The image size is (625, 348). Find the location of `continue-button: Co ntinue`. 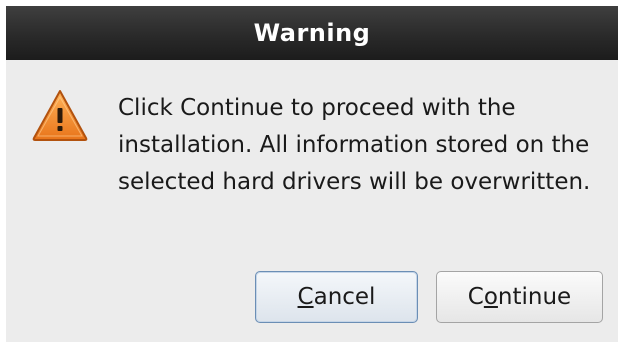

continue-button: Co ntinue is located at coordinates (519, 297).